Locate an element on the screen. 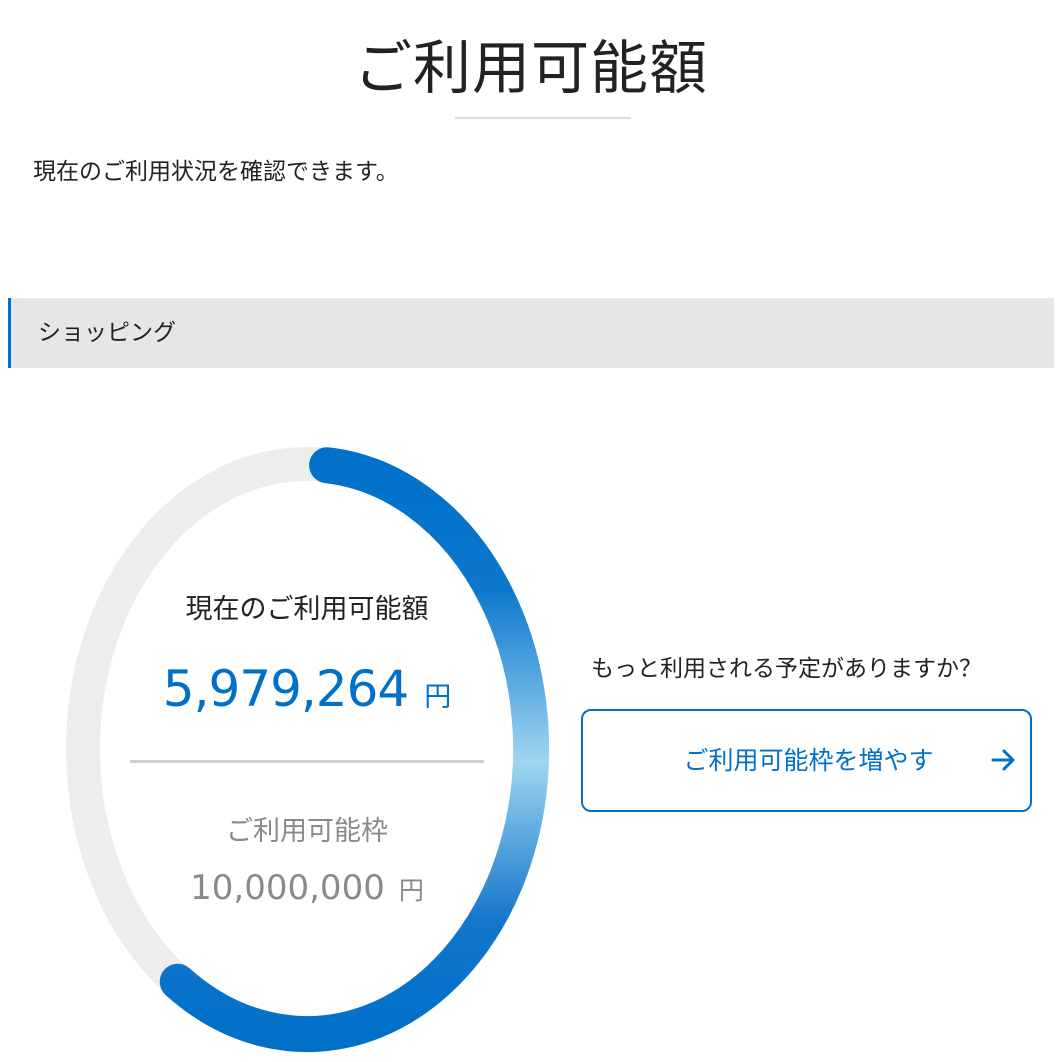  credit-limit-value: 10,000,000 is located at coordinates (287, 888).